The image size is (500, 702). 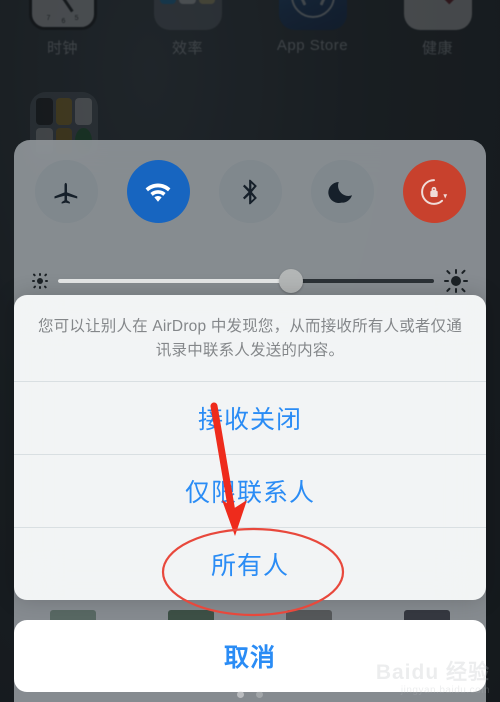 I want to click on brightness-slider, so click(x=250, y=281).